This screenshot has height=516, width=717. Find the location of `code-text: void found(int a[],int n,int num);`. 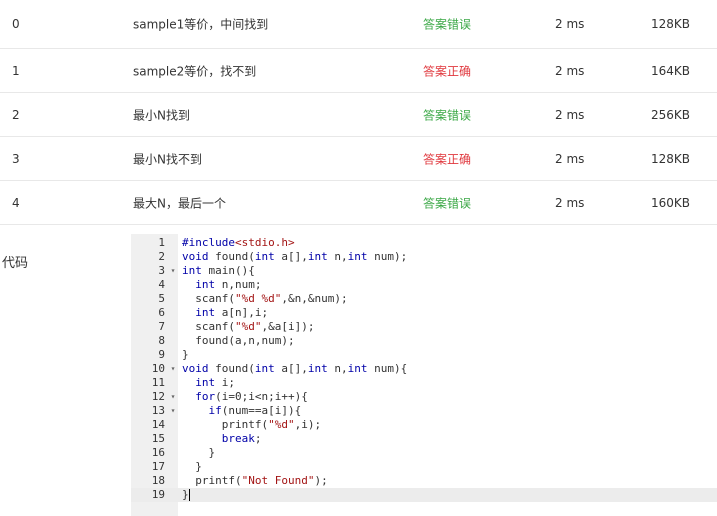

code-text: void found(int a[],int n,int num); is located at coordinates (294, 257).